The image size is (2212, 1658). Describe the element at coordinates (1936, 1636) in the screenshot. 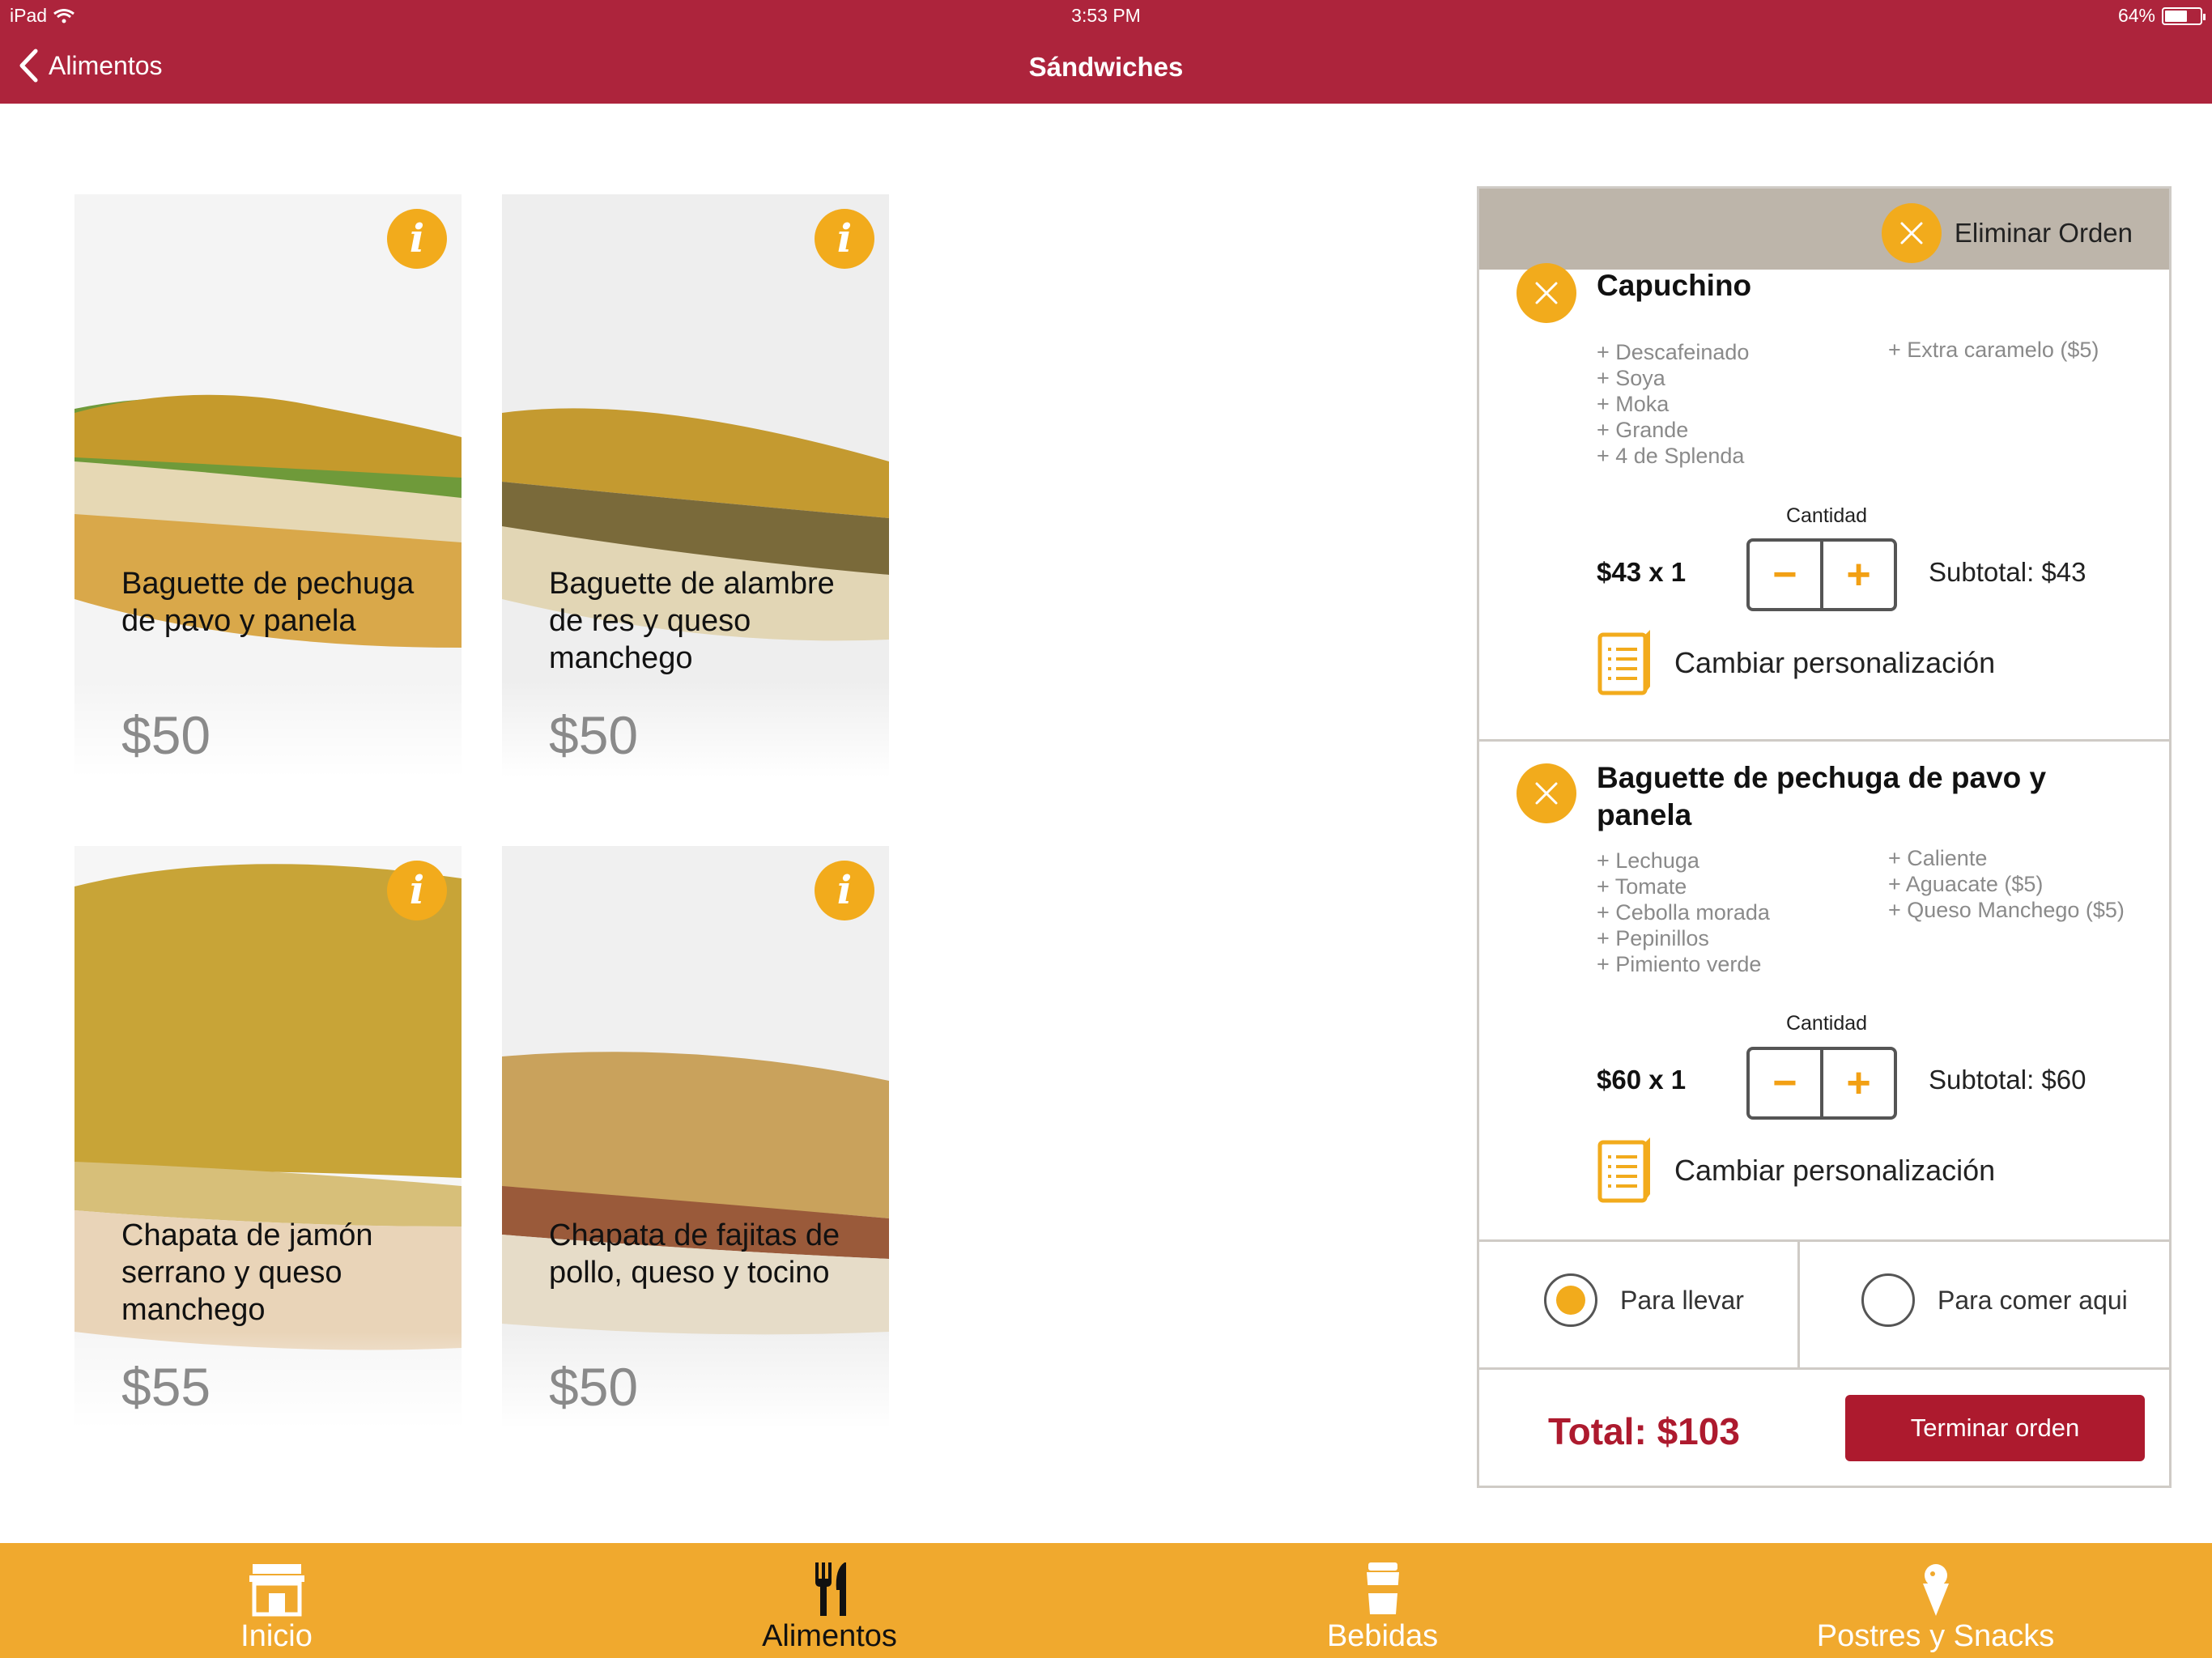

I see `tab-label: Postres y Snacks` at that location.